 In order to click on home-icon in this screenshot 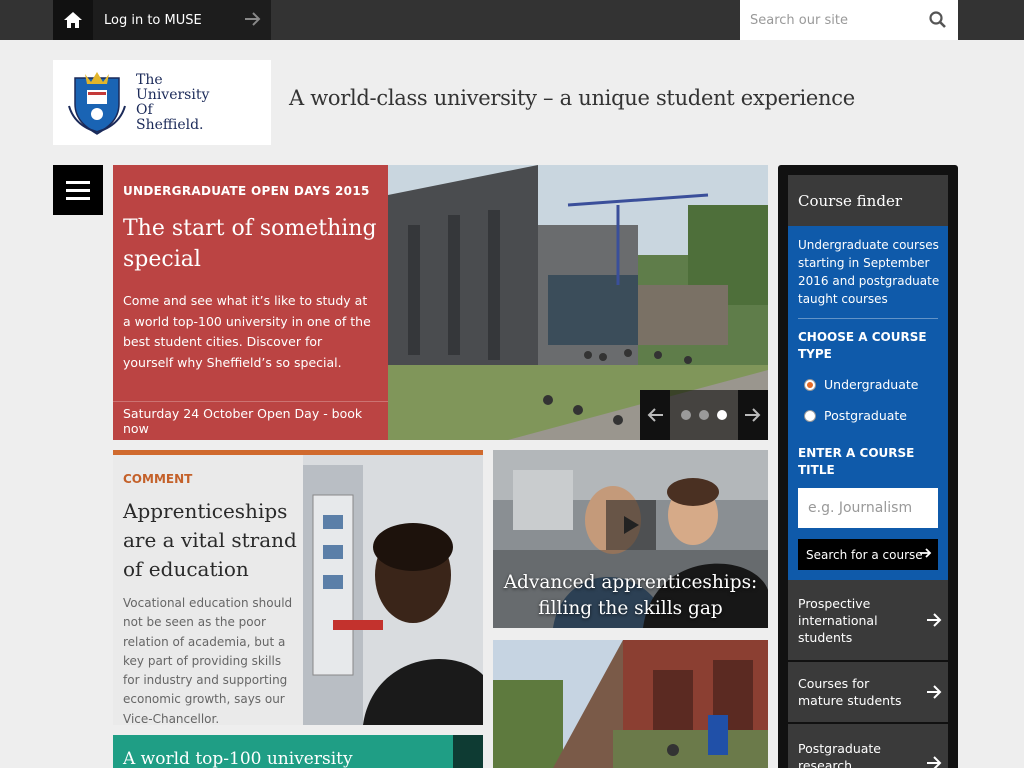, I will do `click(73, 20)`.